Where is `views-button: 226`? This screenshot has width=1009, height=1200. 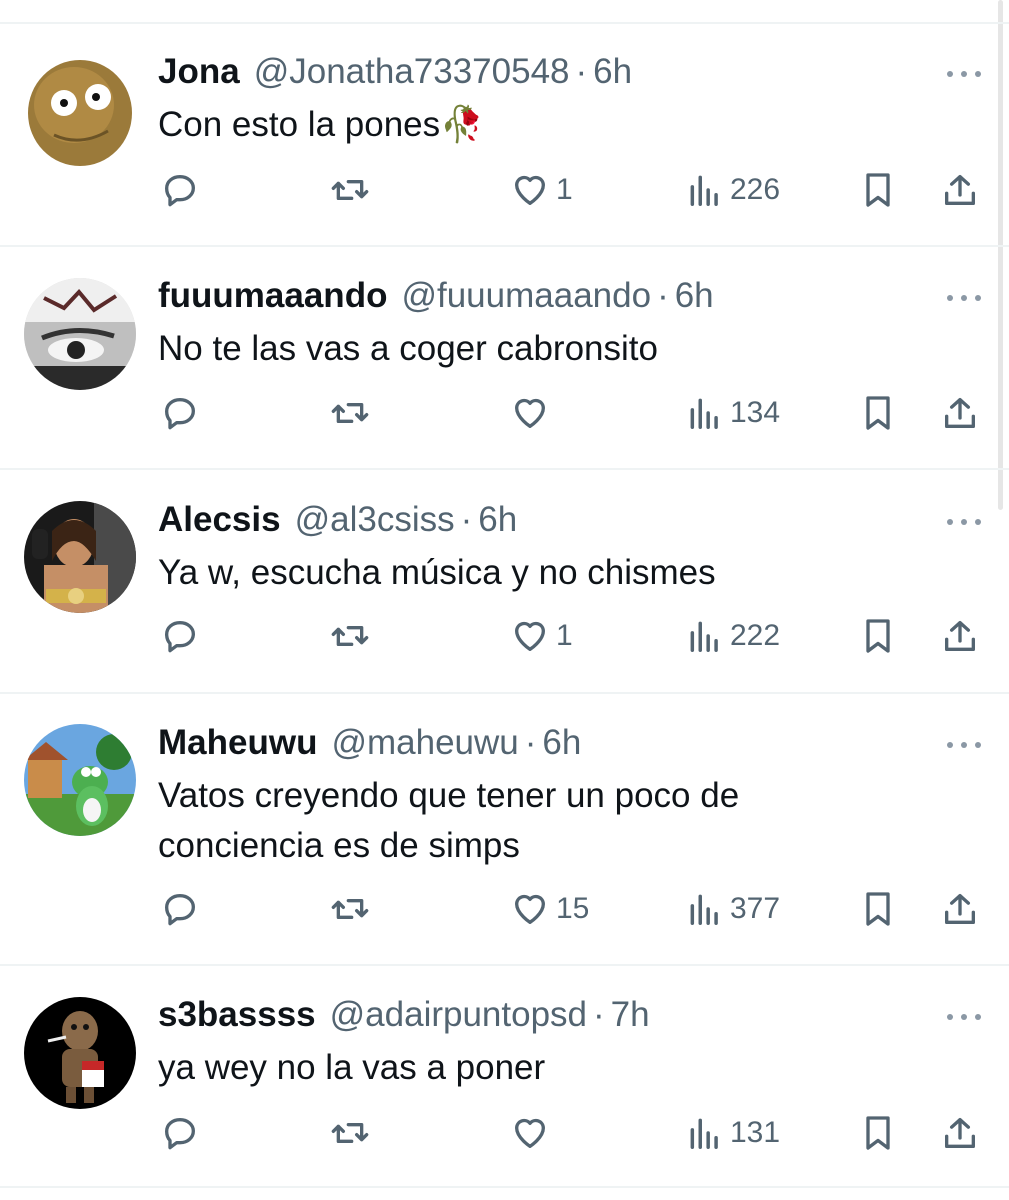
views-button: 226 is located at coordinates (733, 190).